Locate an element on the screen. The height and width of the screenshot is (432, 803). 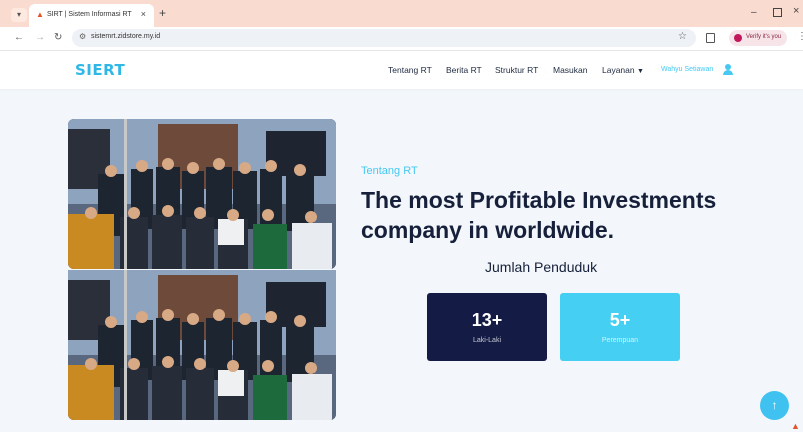
stat-card-male: 13+ Laki-Laki is located at coordinates (487, 327).